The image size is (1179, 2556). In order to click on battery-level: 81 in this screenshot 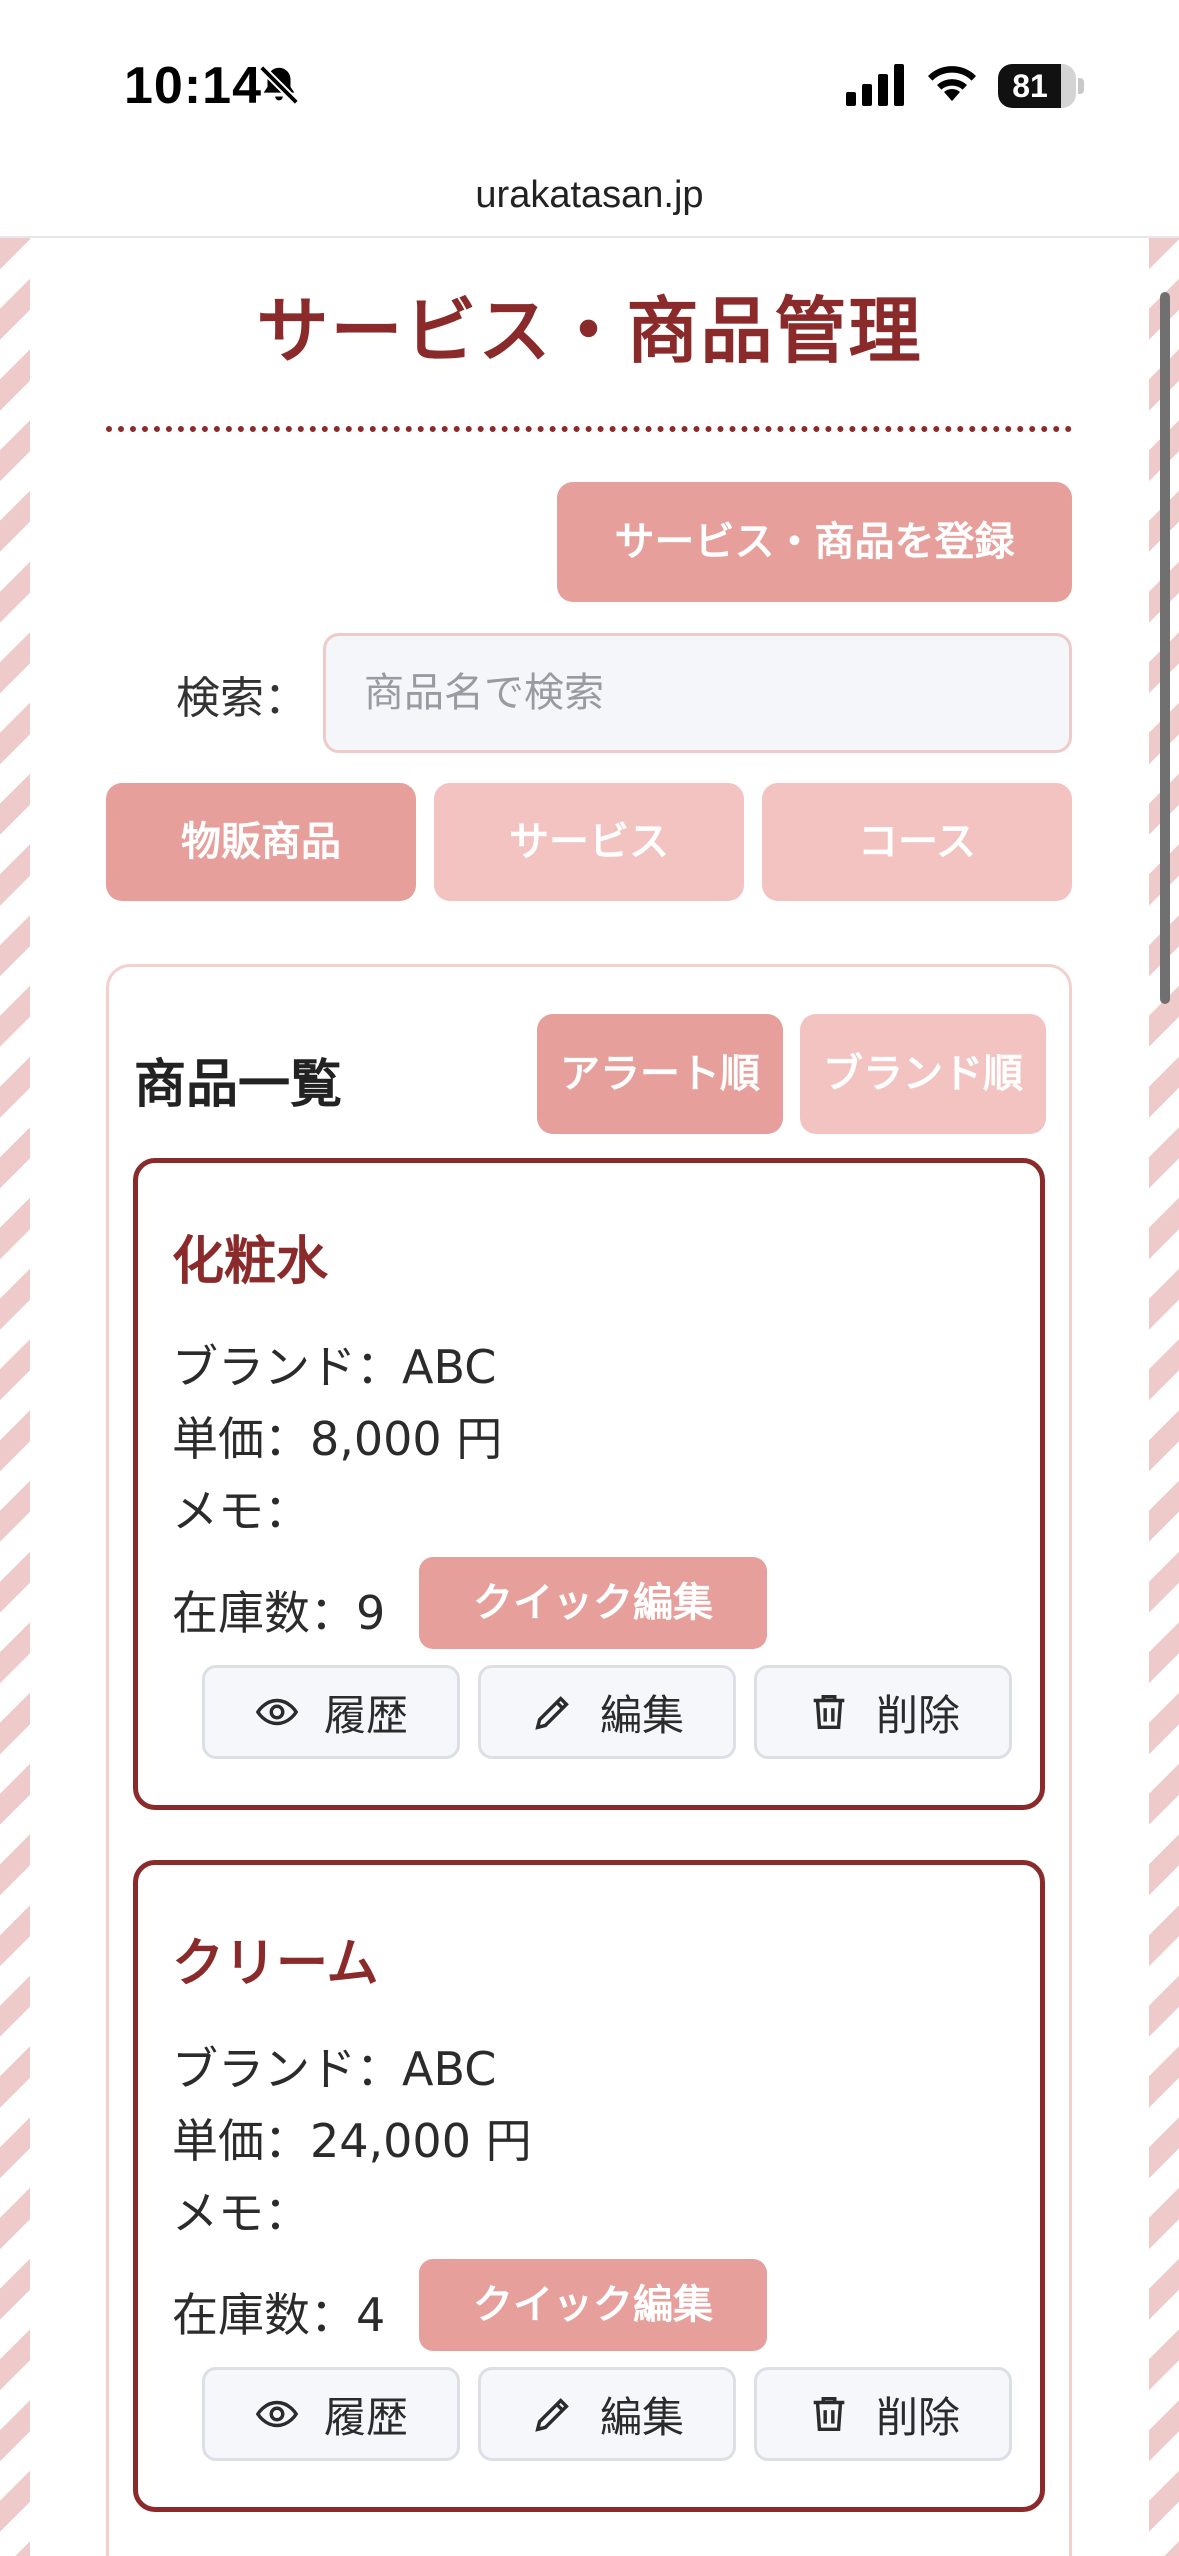, I will do `click(1030, 86)`.